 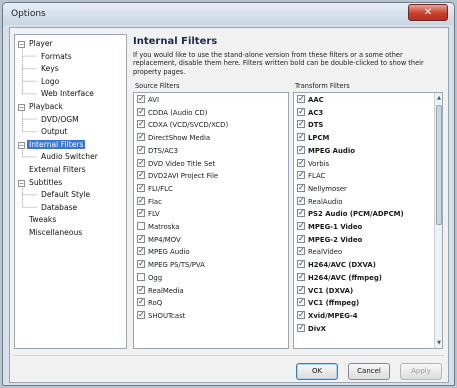 What do you see at coordinates (149, 201) in the screenshot?
I see `source-filter-item: Flac` at bounding box center [149, 201].